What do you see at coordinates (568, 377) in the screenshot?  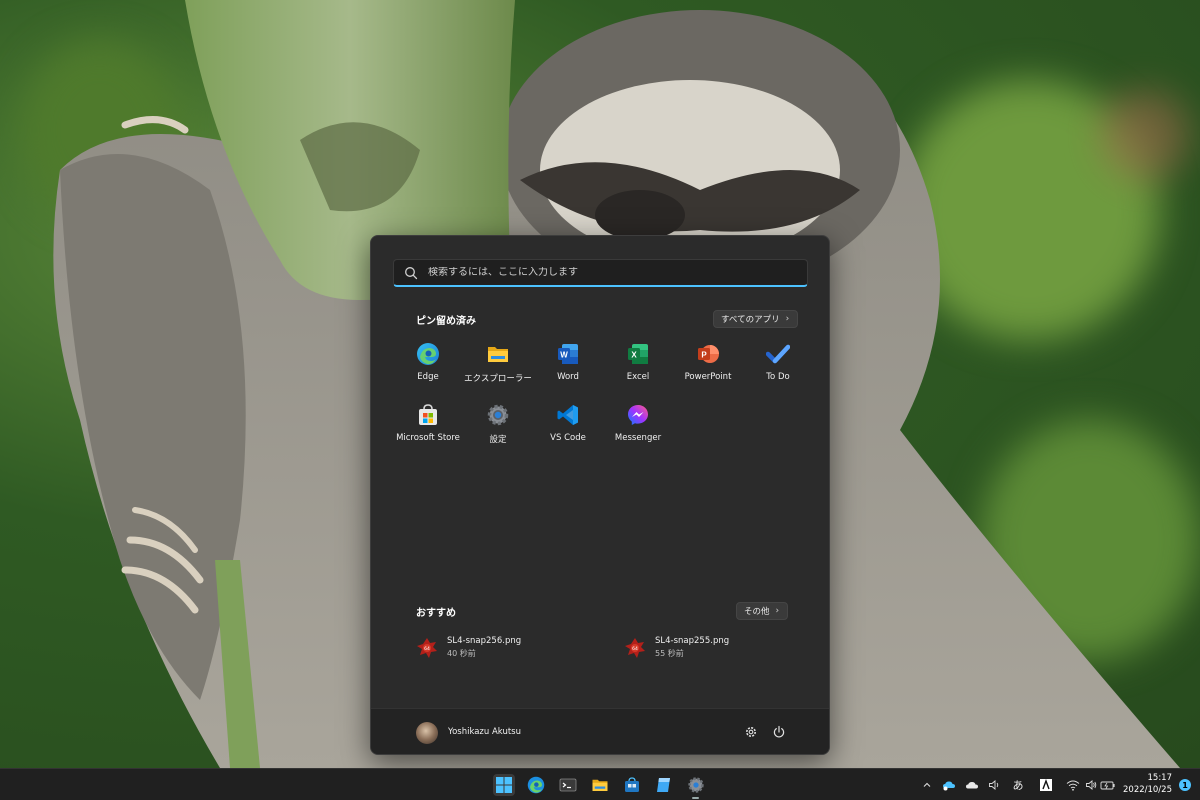 I see `pinned-app-label: Word` at bounding box center [568, 377].